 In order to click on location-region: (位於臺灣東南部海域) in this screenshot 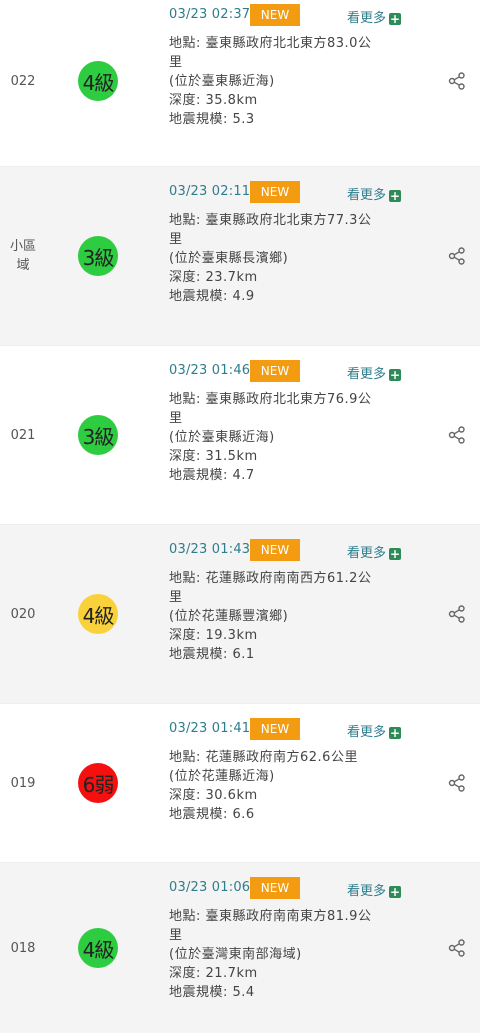, I will do `click(235, 954)`.